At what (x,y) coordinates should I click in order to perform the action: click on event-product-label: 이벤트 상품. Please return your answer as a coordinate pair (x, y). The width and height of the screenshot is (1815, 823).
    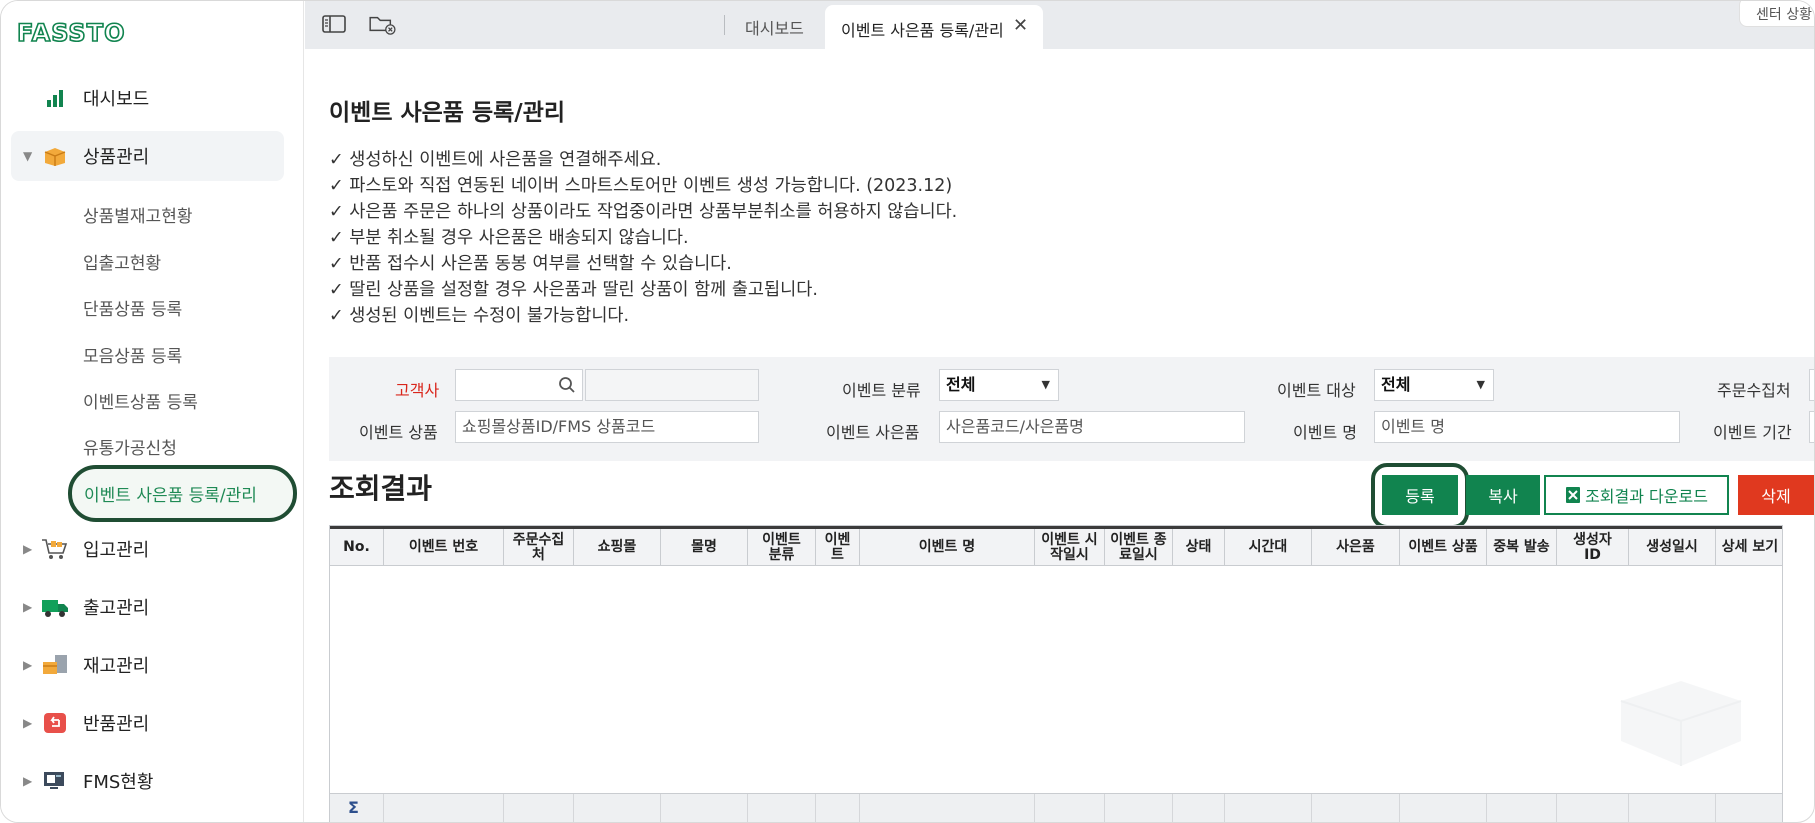
    Looking at the image, I should click on (398, 432).